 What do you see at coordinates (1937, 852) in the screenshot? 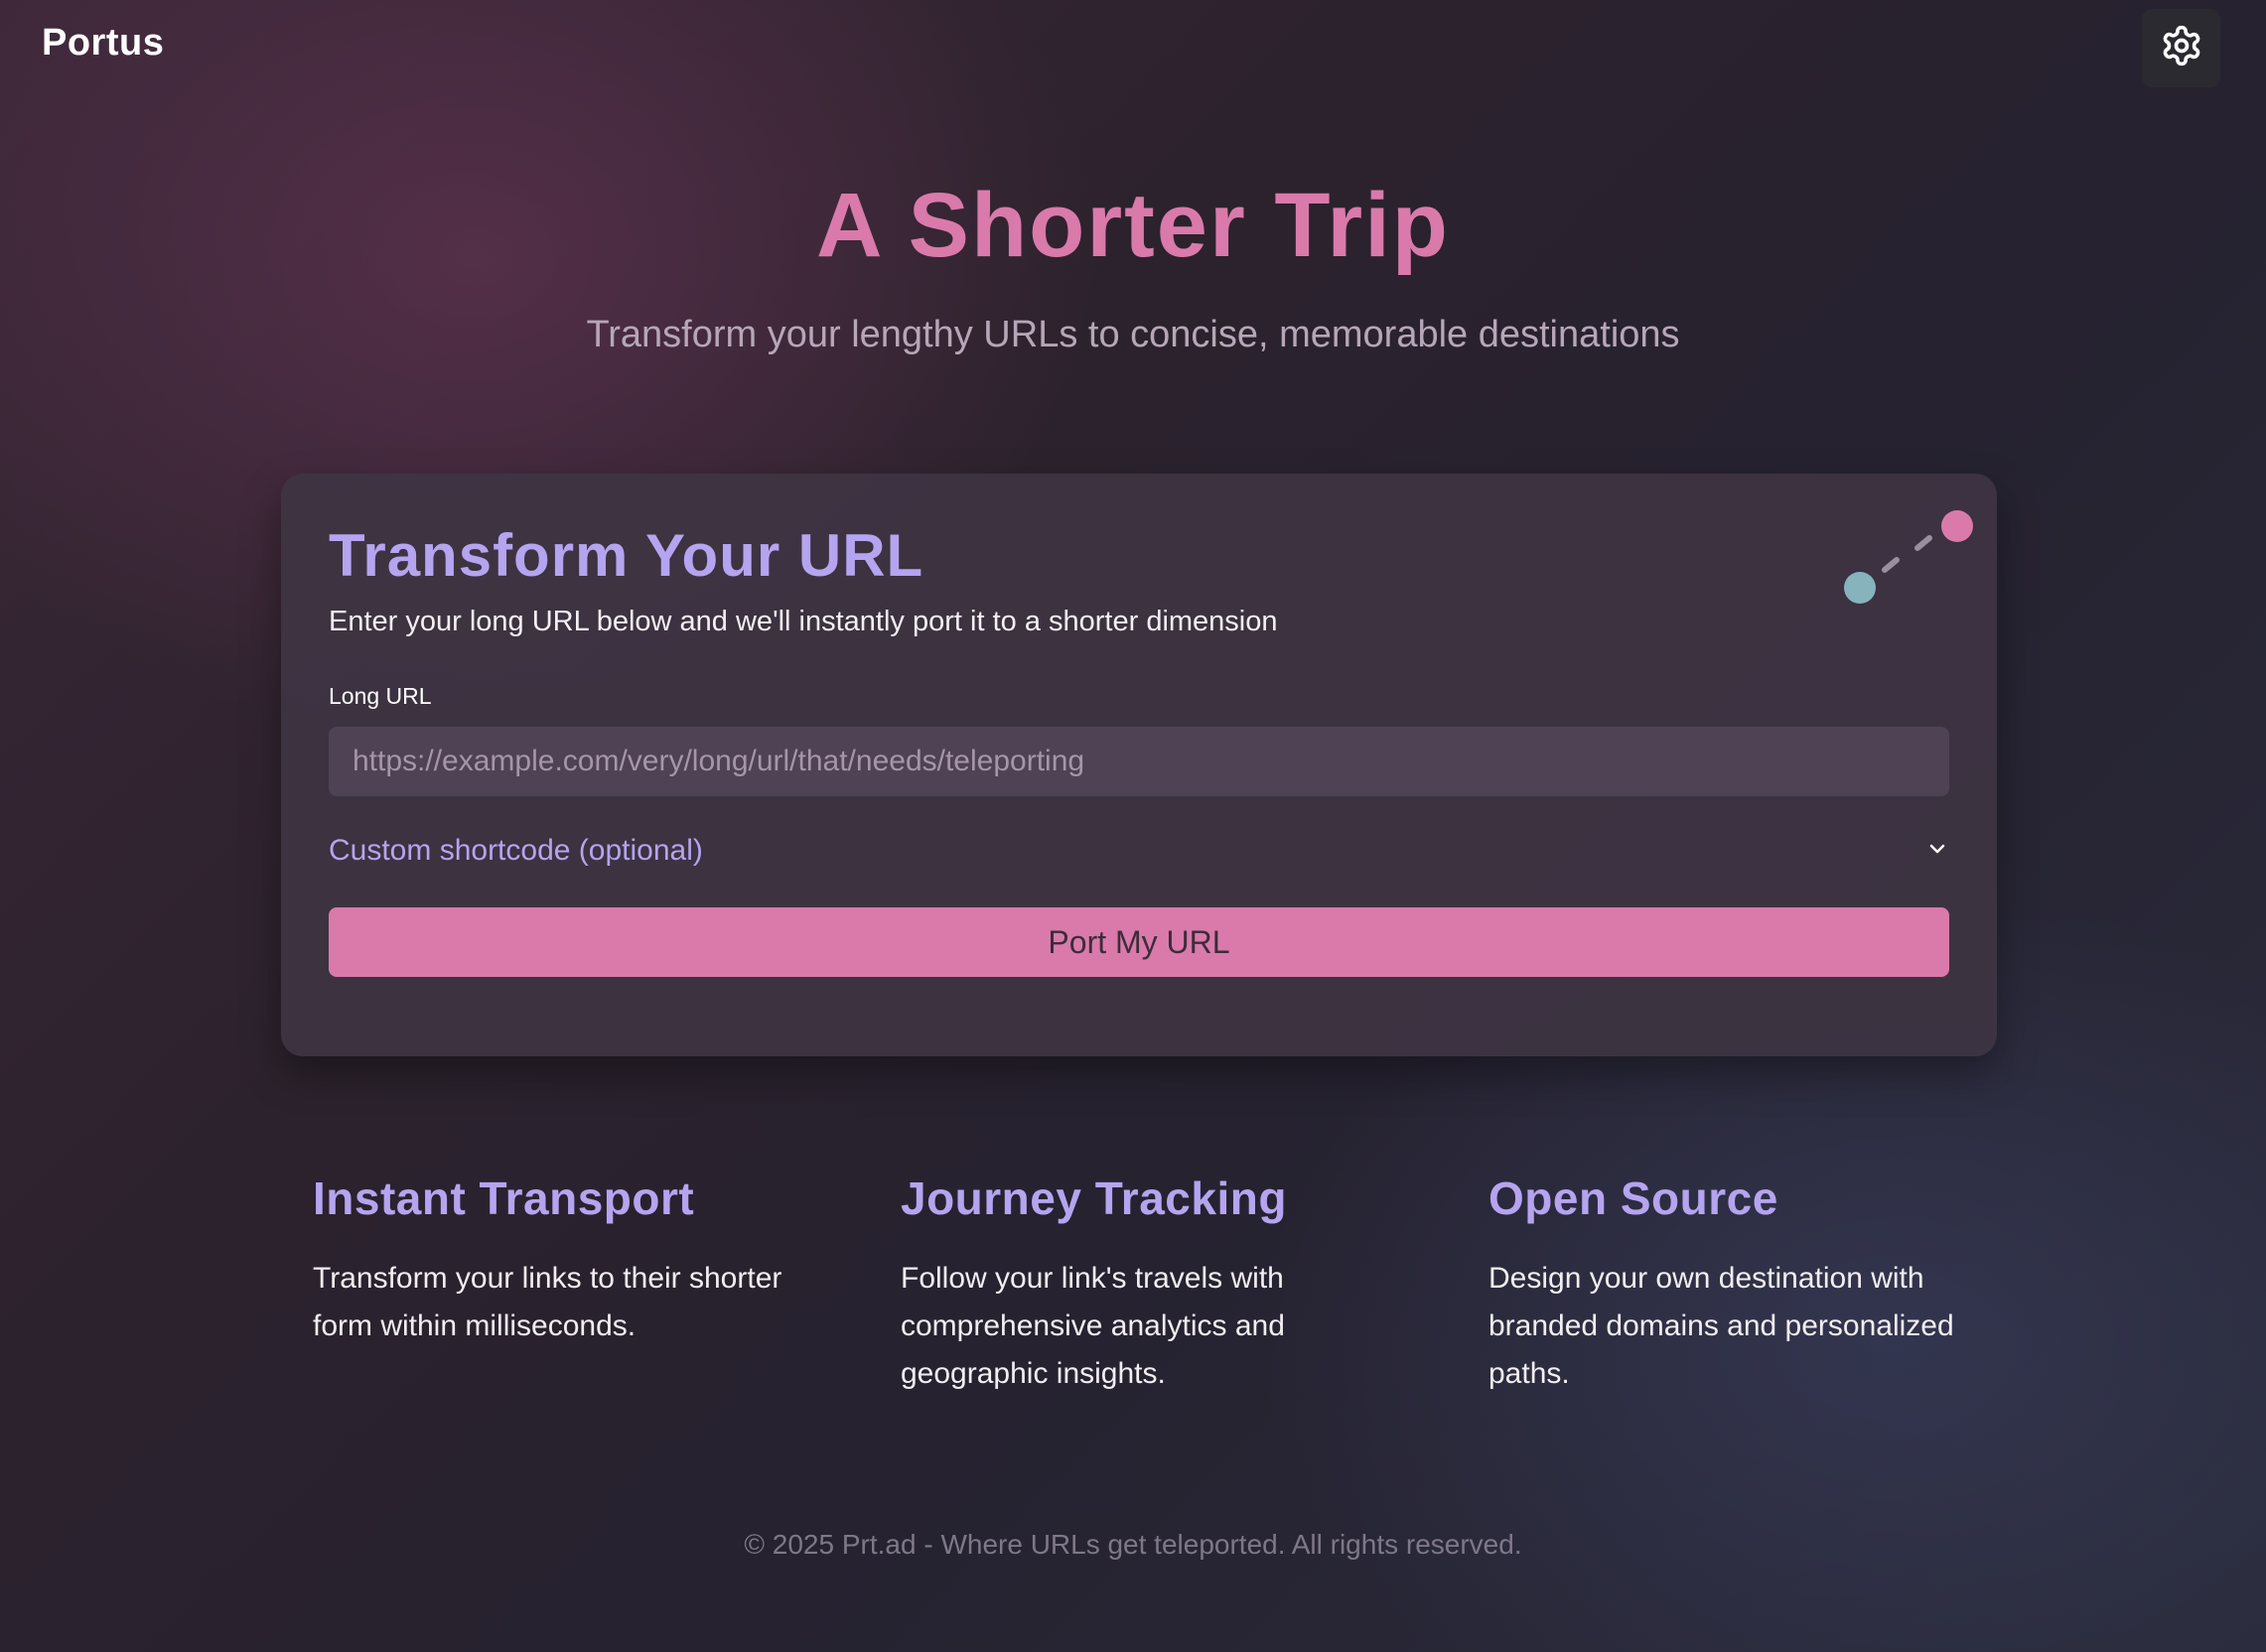
I see `chevron-down-icon` at bounding box center [1937, 852].